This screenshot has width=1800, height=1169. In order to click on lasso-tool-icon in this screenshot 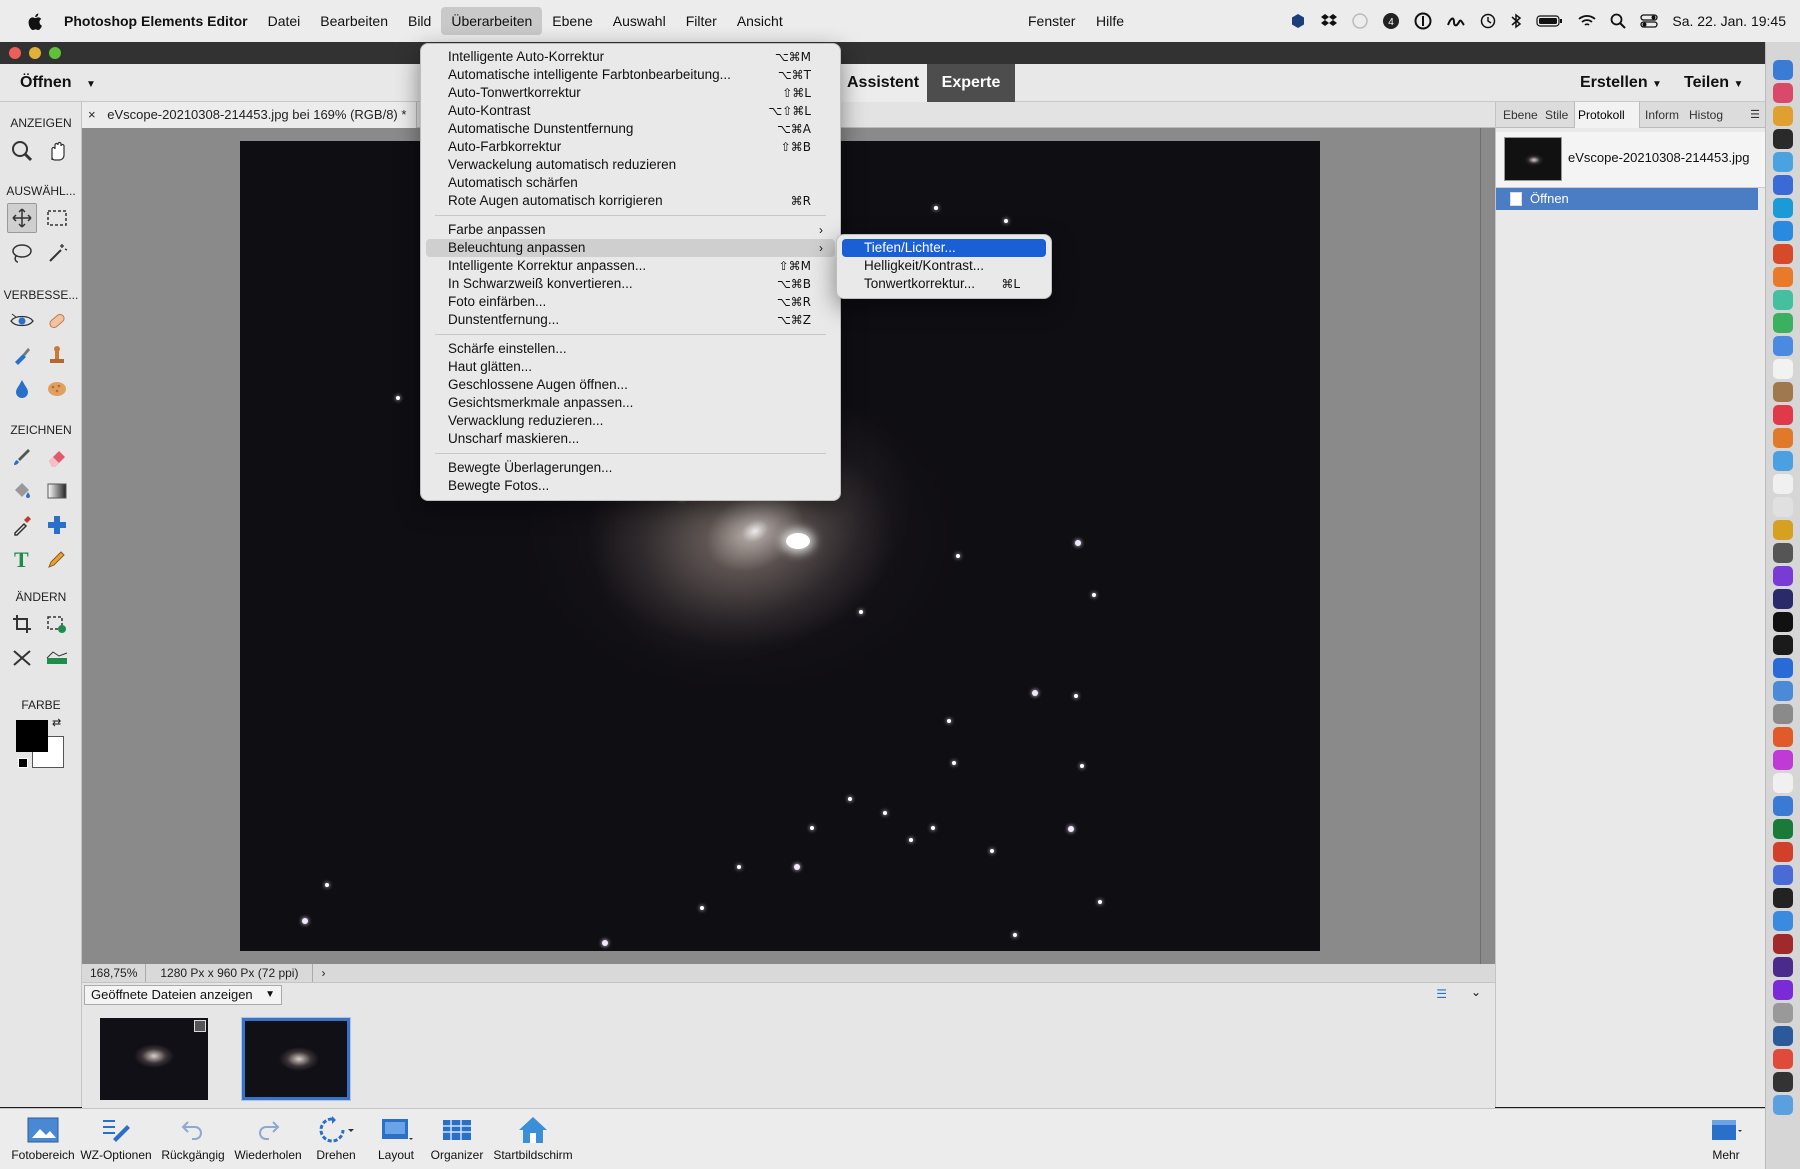, I will do `click(22, 253)`.